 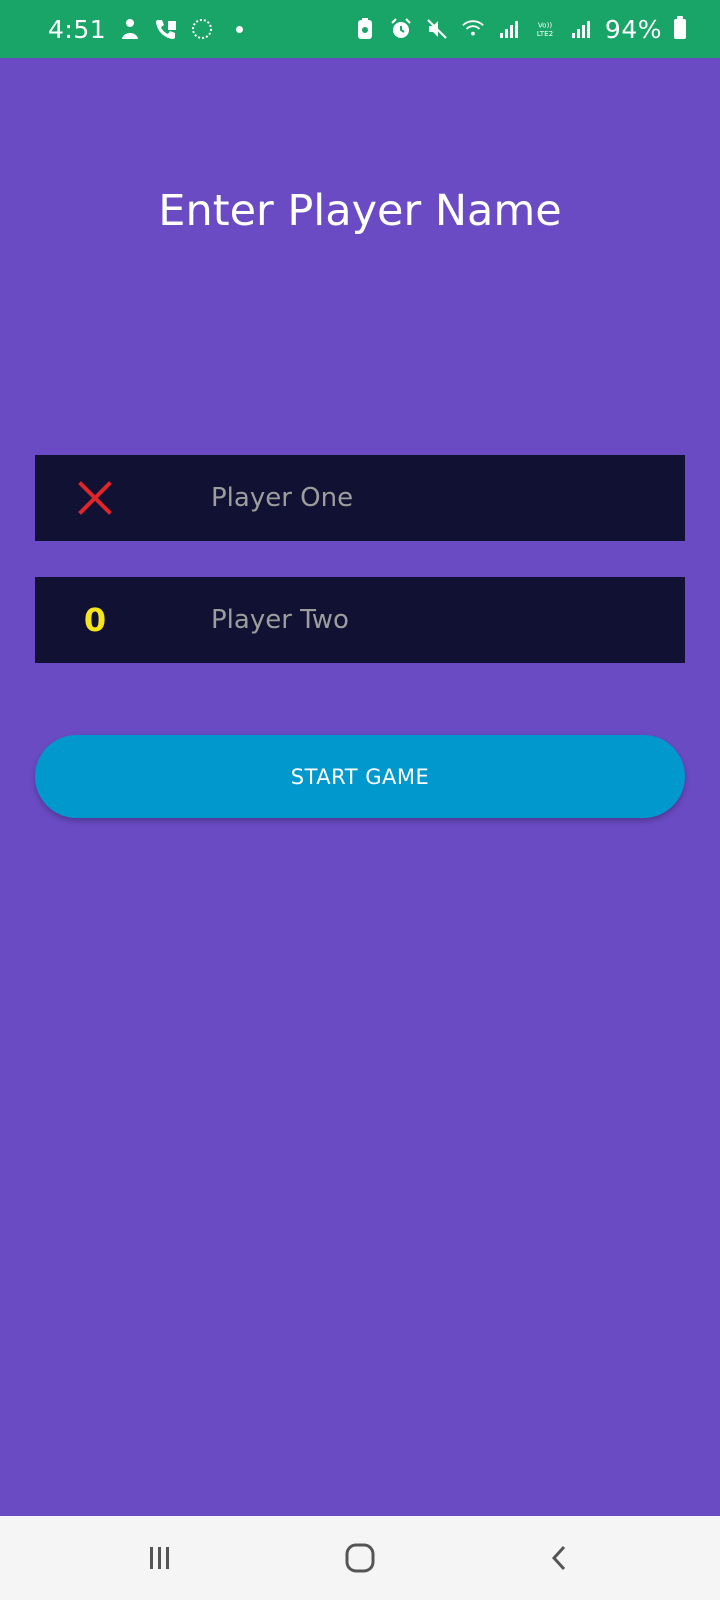 I want to click on player-one-row, so click(x=360, y=498).